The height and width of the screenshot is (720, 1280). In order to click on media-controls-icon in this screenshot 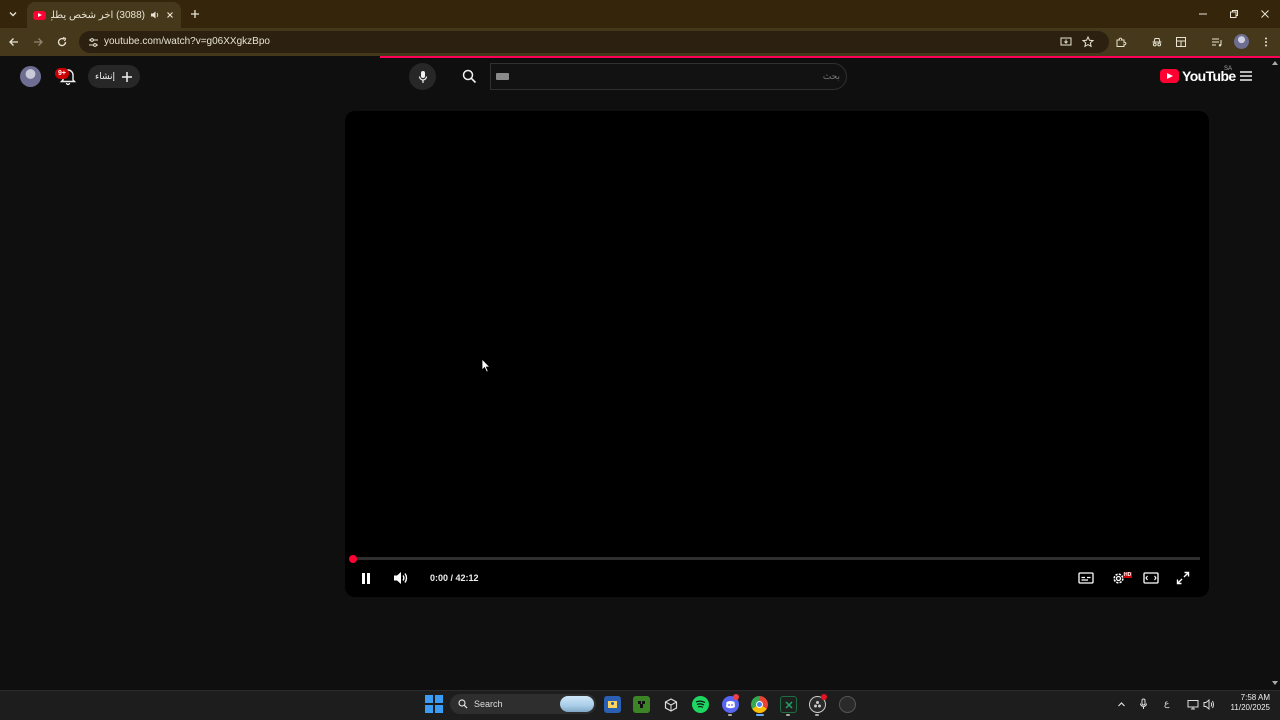, I will do `click(1217, 42)`.